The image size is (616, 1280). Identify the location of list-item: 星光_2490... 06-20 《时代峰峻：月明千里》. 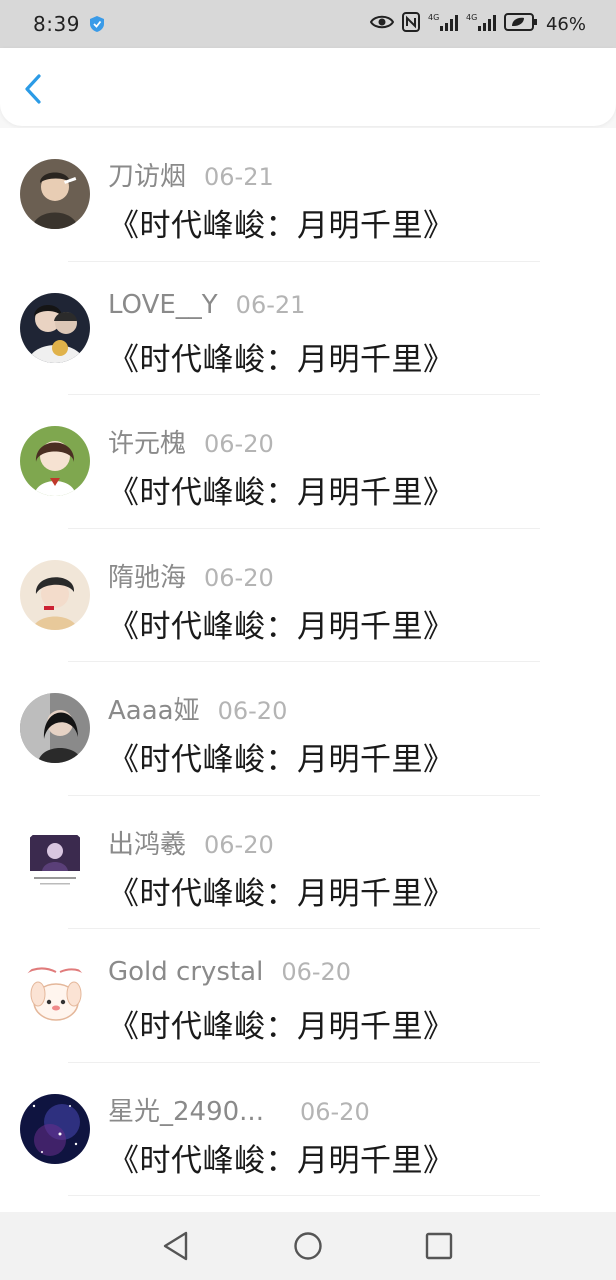
(308, 1129).